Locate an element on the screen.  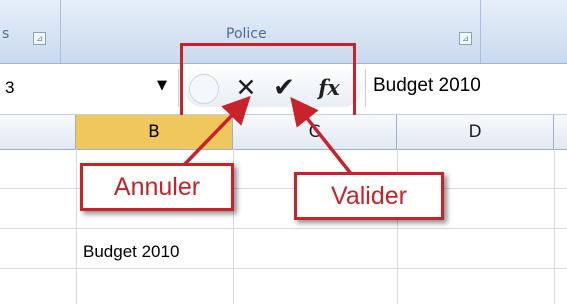
column-header-a is located at coordinates (38, 132).